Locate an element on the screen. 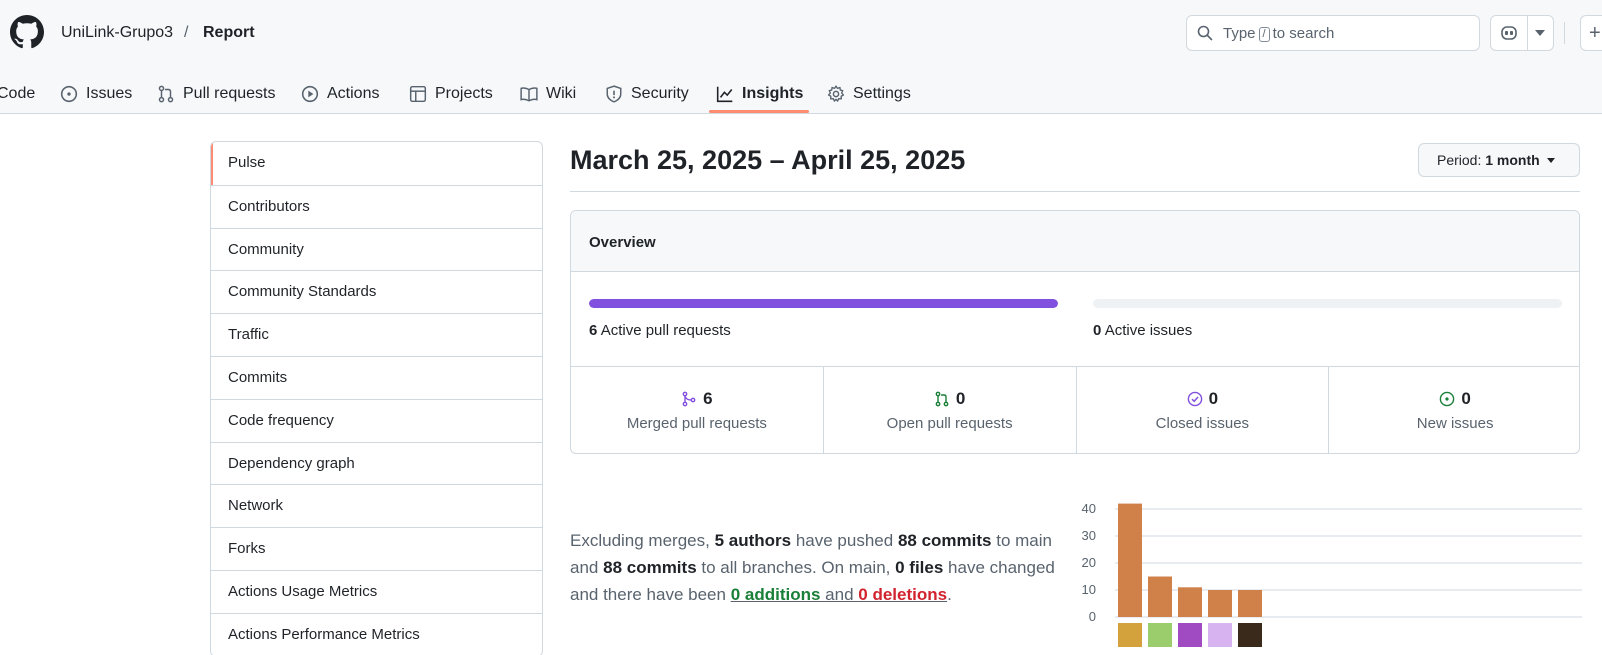 The image size is (1602, 655). tab-projects-label: Projects is located at coordinates (464, 93).